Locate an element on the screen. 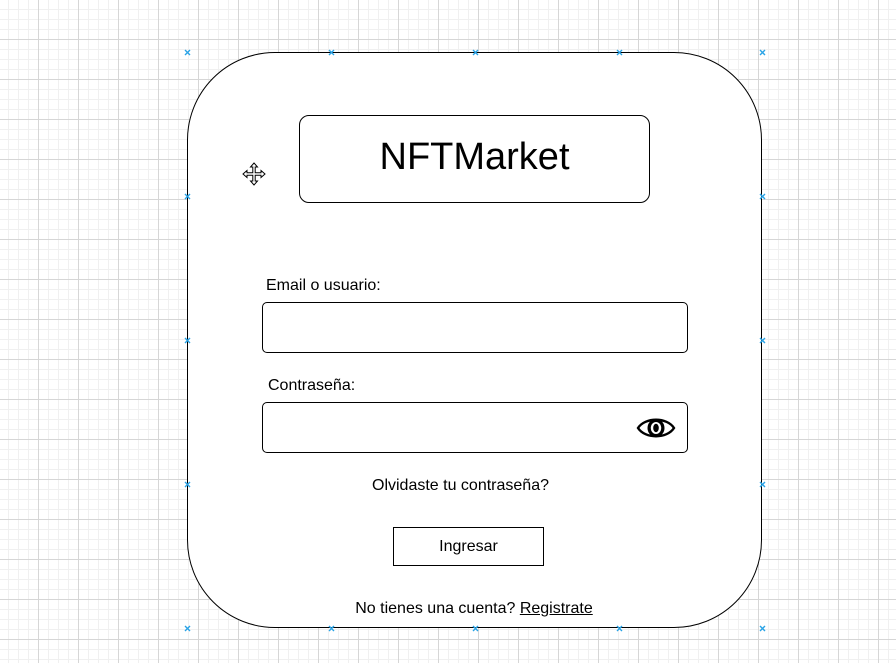  password-label: Contraseña: is located at coordinates (312, 385).